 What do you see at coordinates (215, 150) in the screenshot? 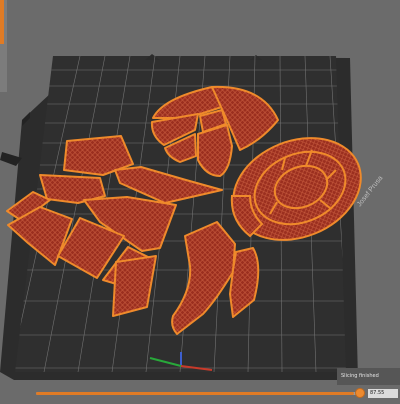
I see `part-drop` at bounding box center [215, 150].